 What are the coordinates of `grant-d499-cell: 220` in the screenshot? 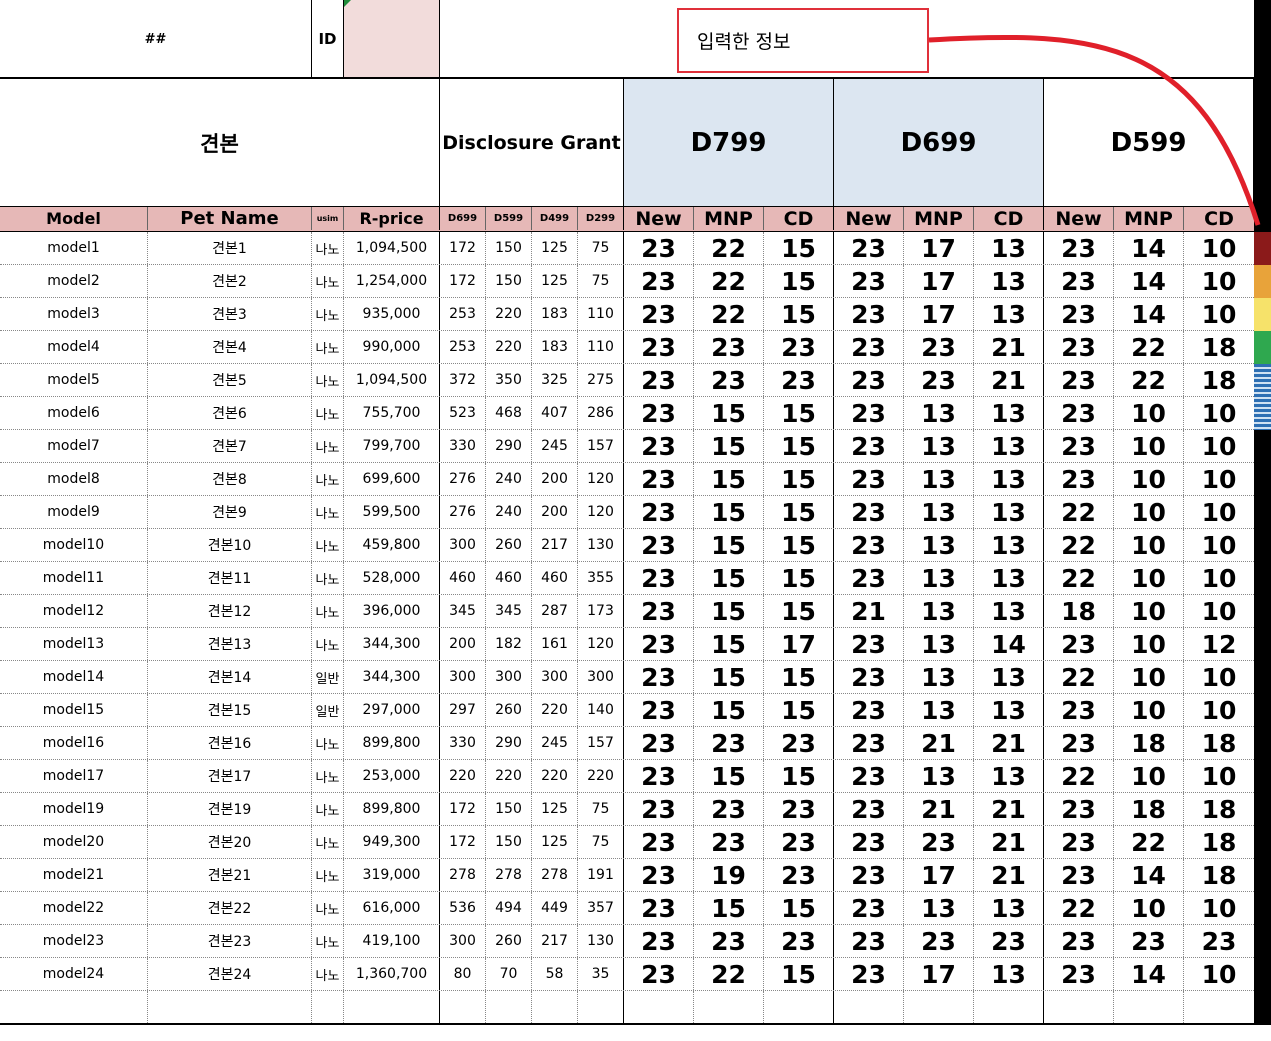 It's located at (555, 710).